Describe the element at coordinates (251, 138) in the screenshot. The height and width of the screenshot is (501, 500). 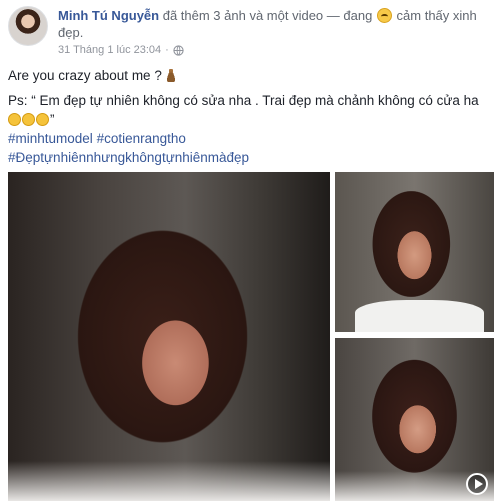
I see `hashtags-line-1: #minhtumodel #cotienrangtho` at that location.